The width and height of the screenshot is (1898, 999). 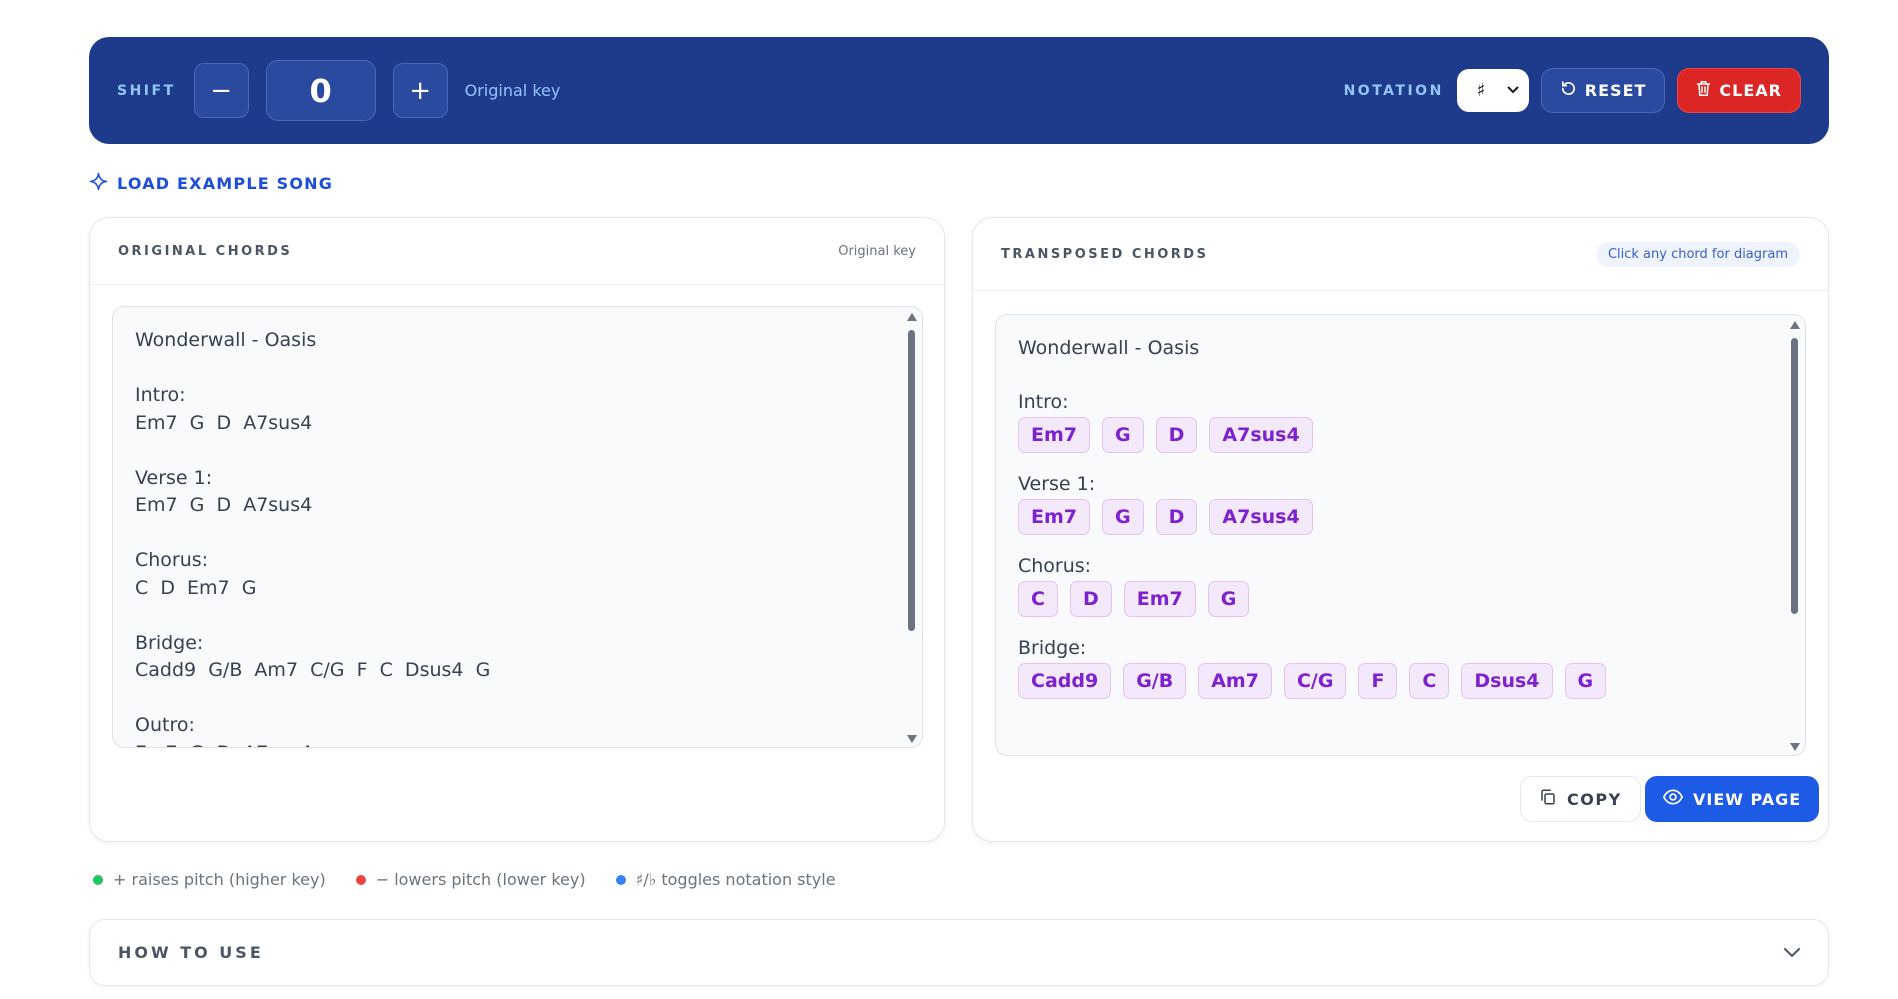 What do you see at coordinates (1065, 681) in the screenshot?
I see `chord-chip: Cadd9` at bounding box center [1065, 681].